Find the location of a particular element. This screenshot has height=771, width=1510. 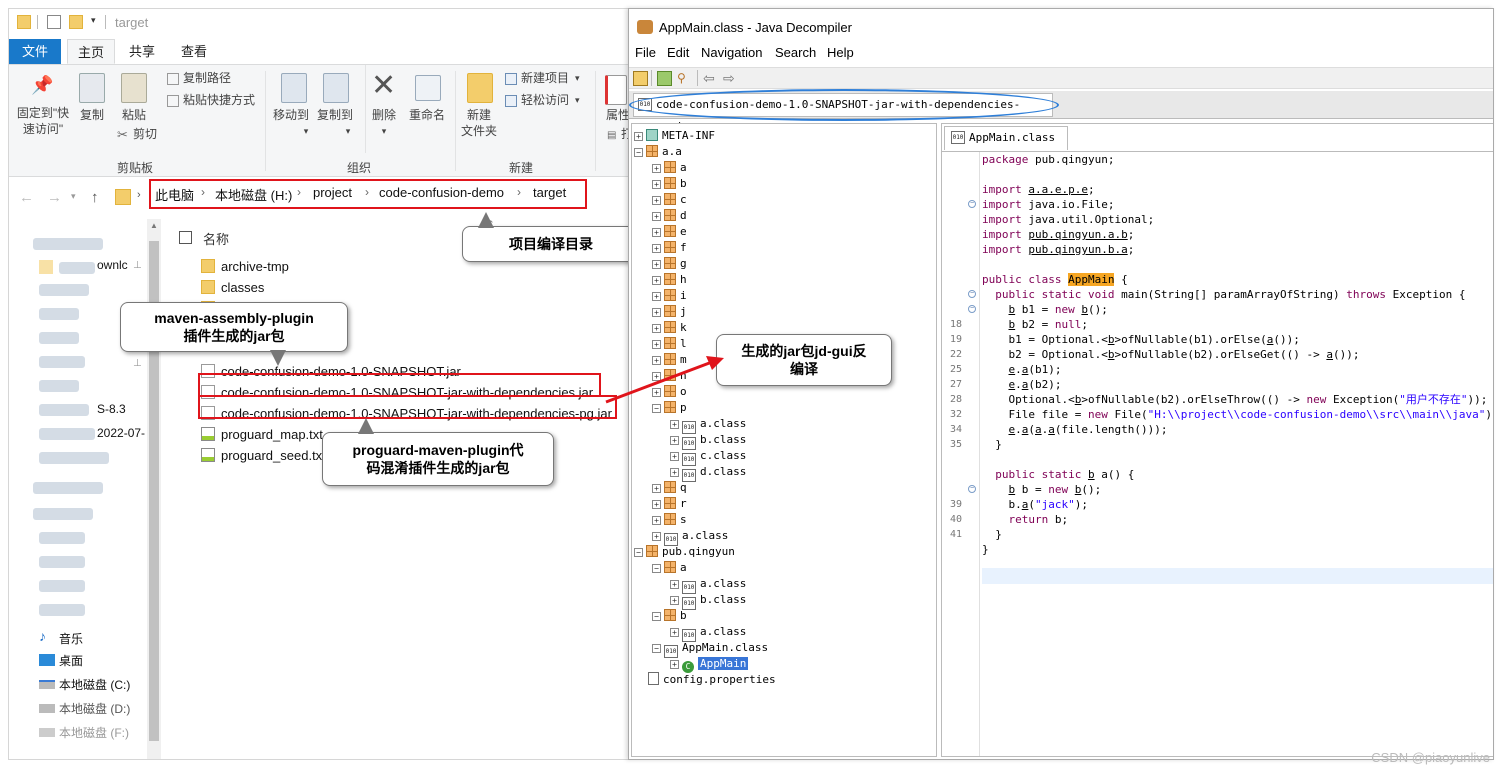

open-file-icon is located at coordinates (640, 78).